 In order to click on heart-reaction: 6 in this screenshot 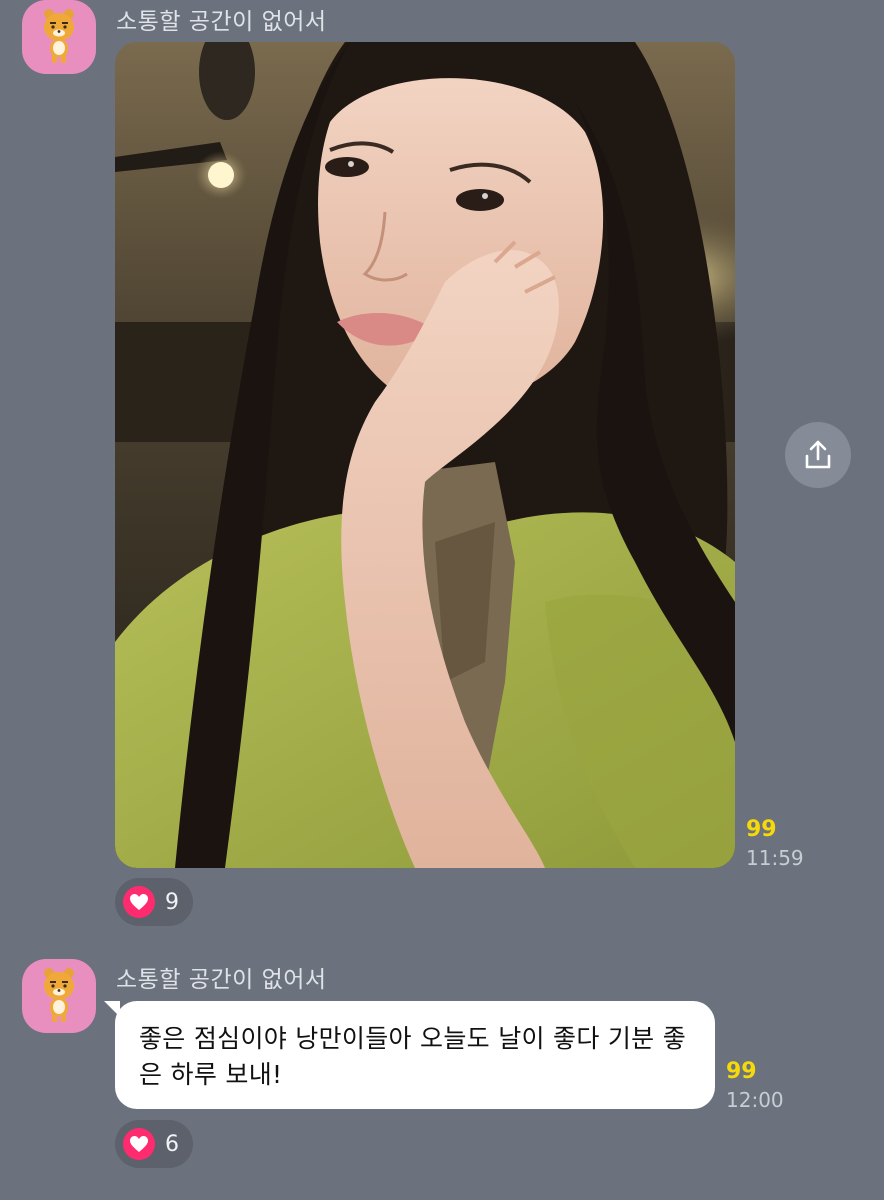, I will do `click(154, 1144)`.